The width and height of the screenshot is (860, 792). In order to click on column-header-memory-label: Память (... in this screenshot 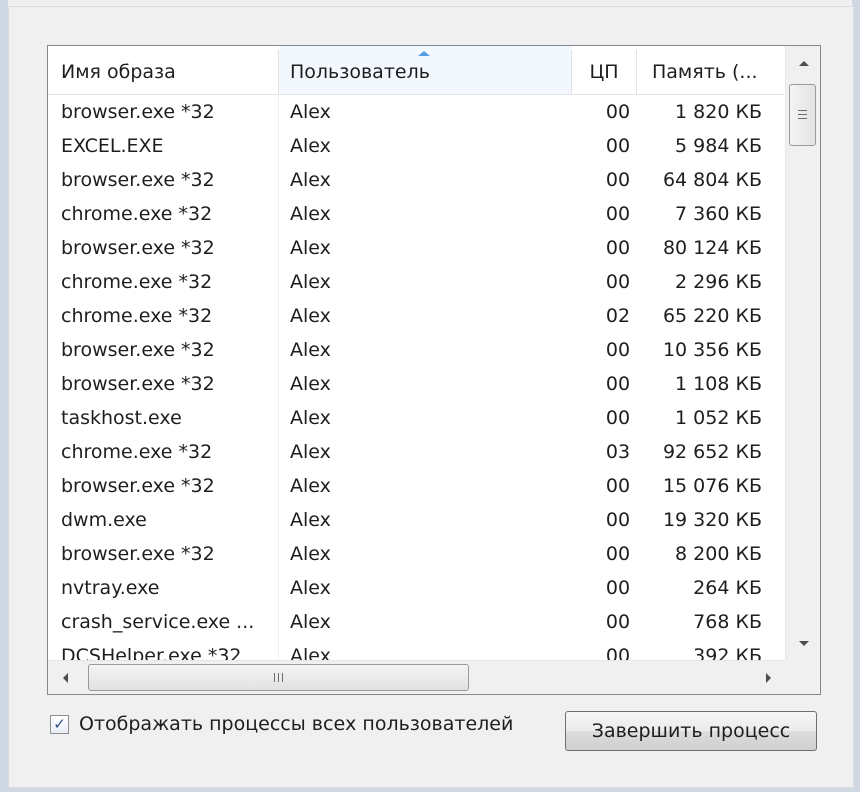, I will do `click(705, 72)`.